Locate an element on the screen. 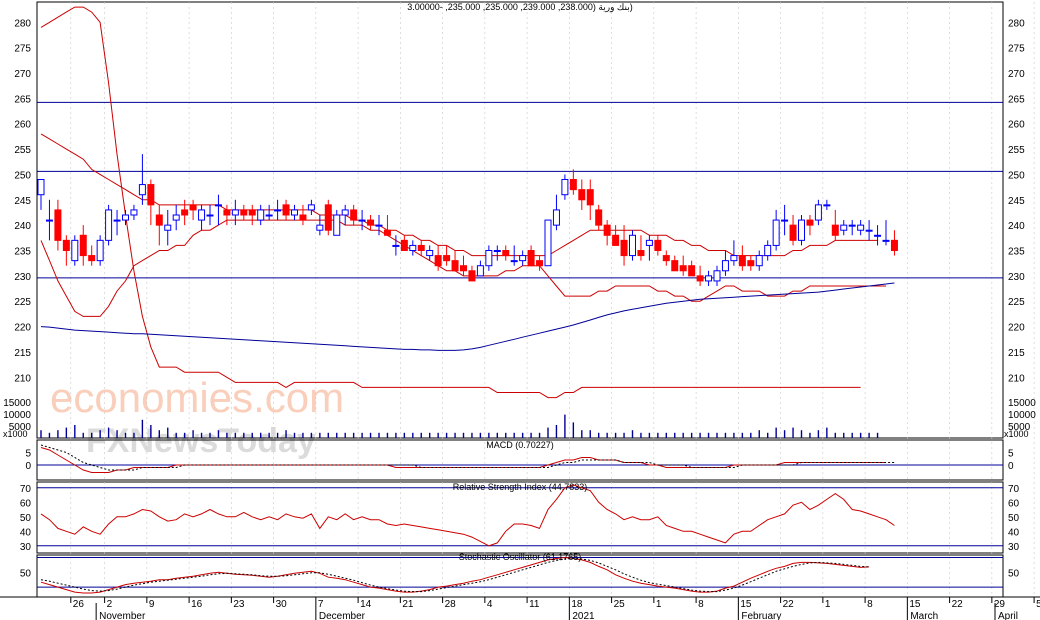 The width and height of the screenshot is (1040, 620). price-tick-left: 225 is located at coordinates (22, 302).